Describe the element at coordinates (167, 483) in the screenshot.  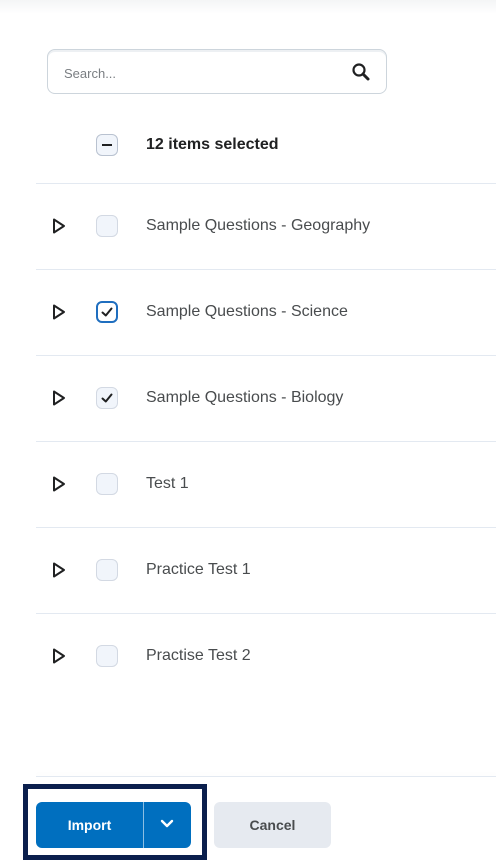
I see `item-title: Test 1` at that location.